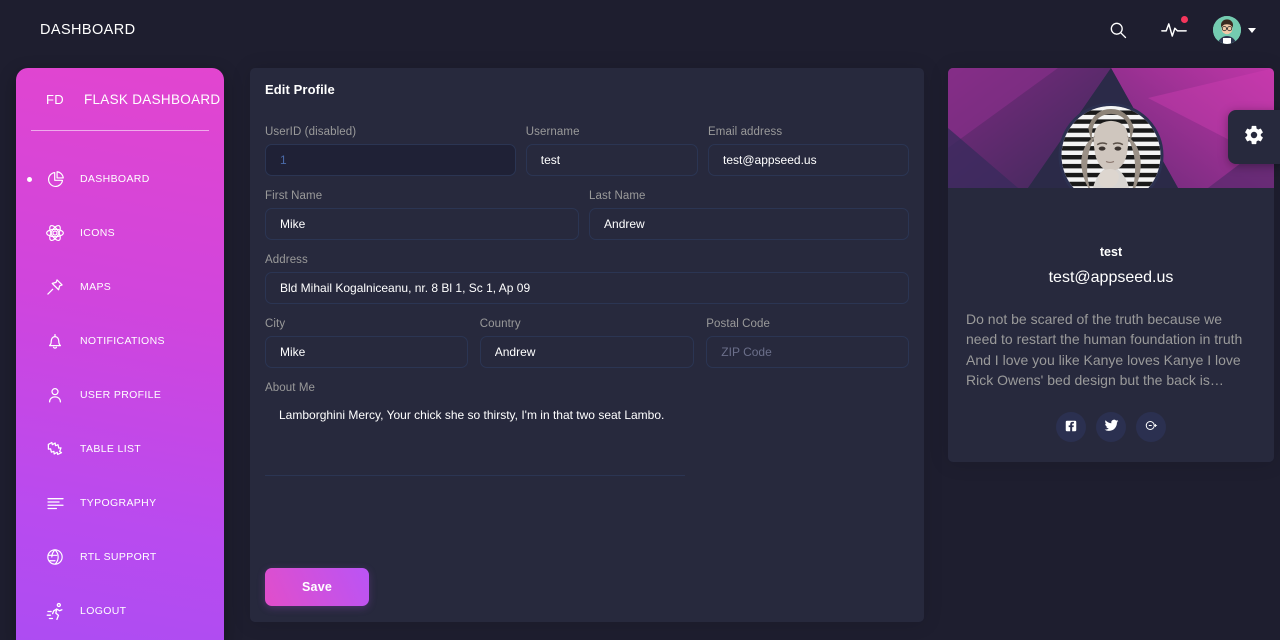 The width and height of the screenshot is (1280, 640). What do you see at coordinates (275, 324) in the screenshot?
I see `field-label: City` at bounding box center [275, 324].